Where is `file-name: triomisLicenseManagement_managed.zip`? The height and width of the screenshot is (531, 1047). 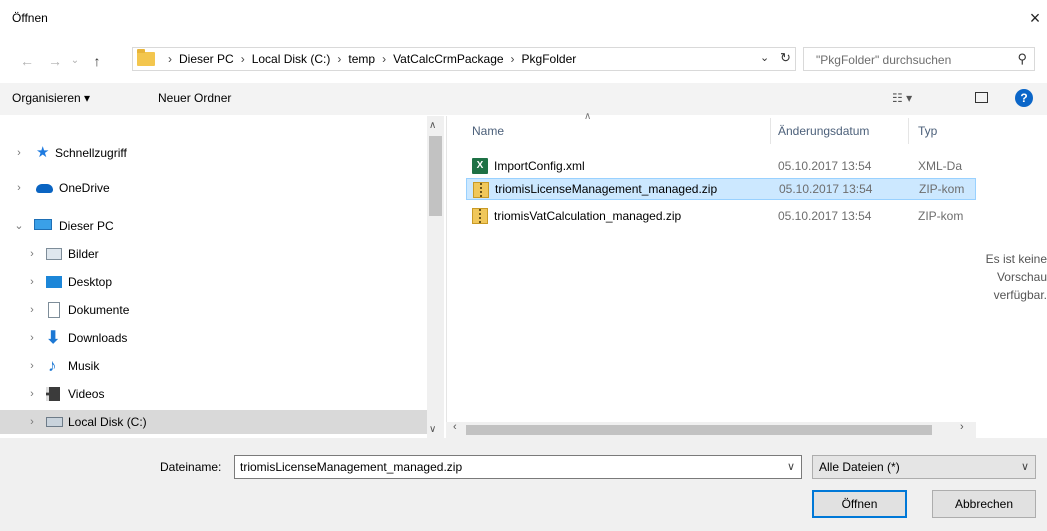 file-name: triomisLicenseManagement_managed.zip is located at coordinates (606, 189).